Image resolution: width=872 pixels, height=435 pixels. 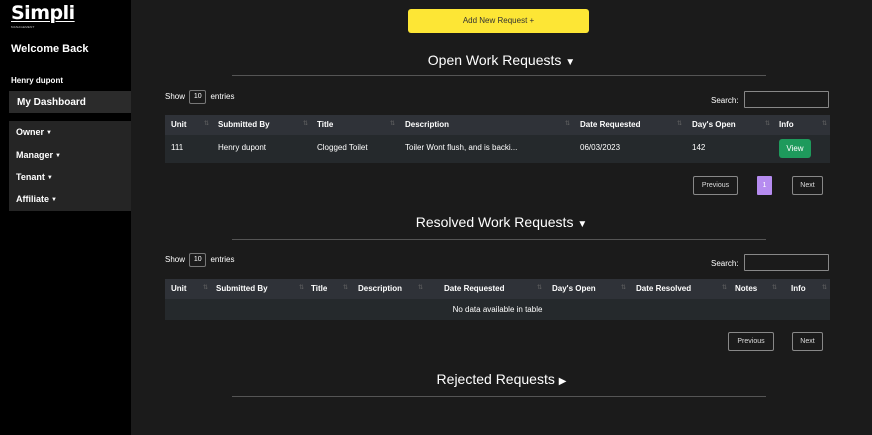 What do you see at coordinates (663, 288) in the screenshot?
I see `col-date-resolved: Date Resolved` at bounding box center [663, 288].